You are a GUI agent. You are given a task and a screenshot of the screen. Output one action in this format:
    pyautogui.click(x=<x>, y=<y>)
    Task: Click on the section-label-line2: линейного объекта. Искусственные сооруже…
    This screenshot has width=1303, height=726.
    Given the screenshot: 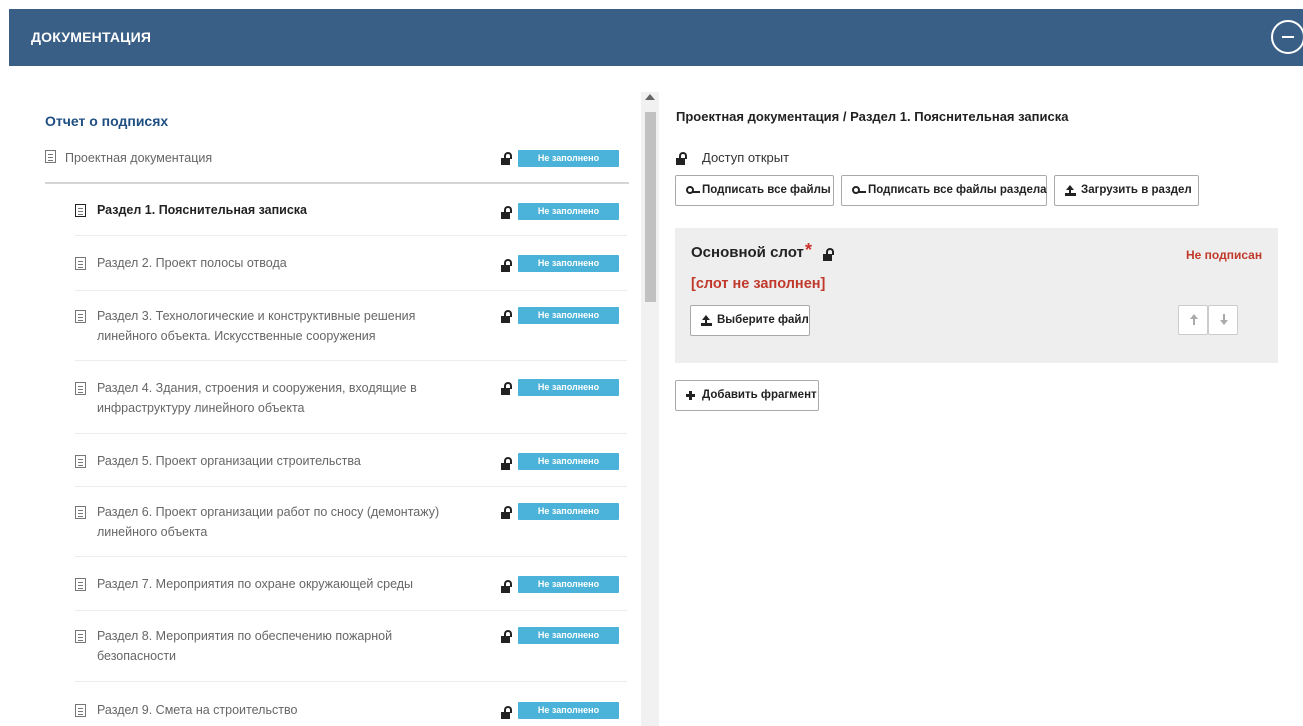 What is the action you would take?
    pyautogui.click(x=236, y=336)
    